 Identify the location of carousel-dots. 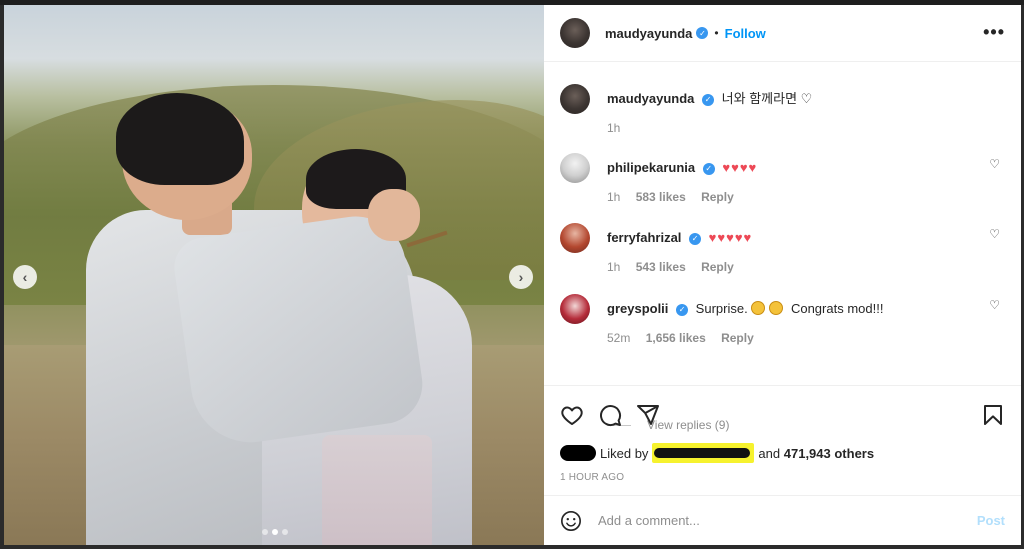
(275, 532).